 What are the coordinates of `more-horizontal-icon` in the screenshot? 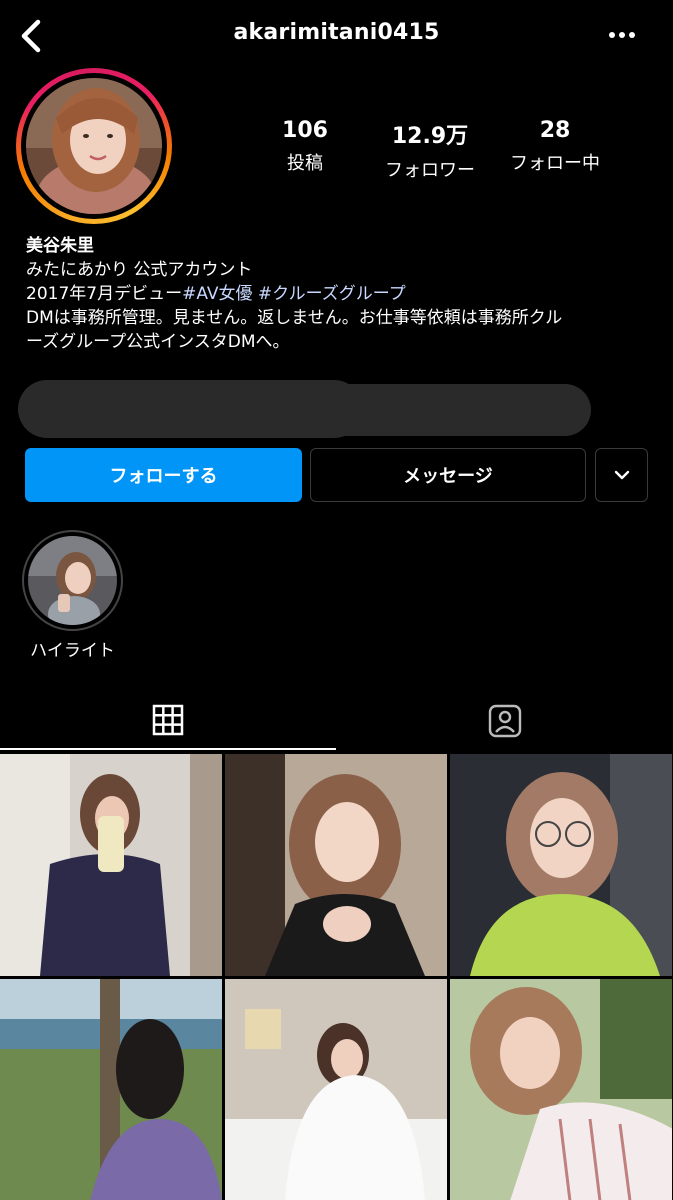 It's located at (622, 35).